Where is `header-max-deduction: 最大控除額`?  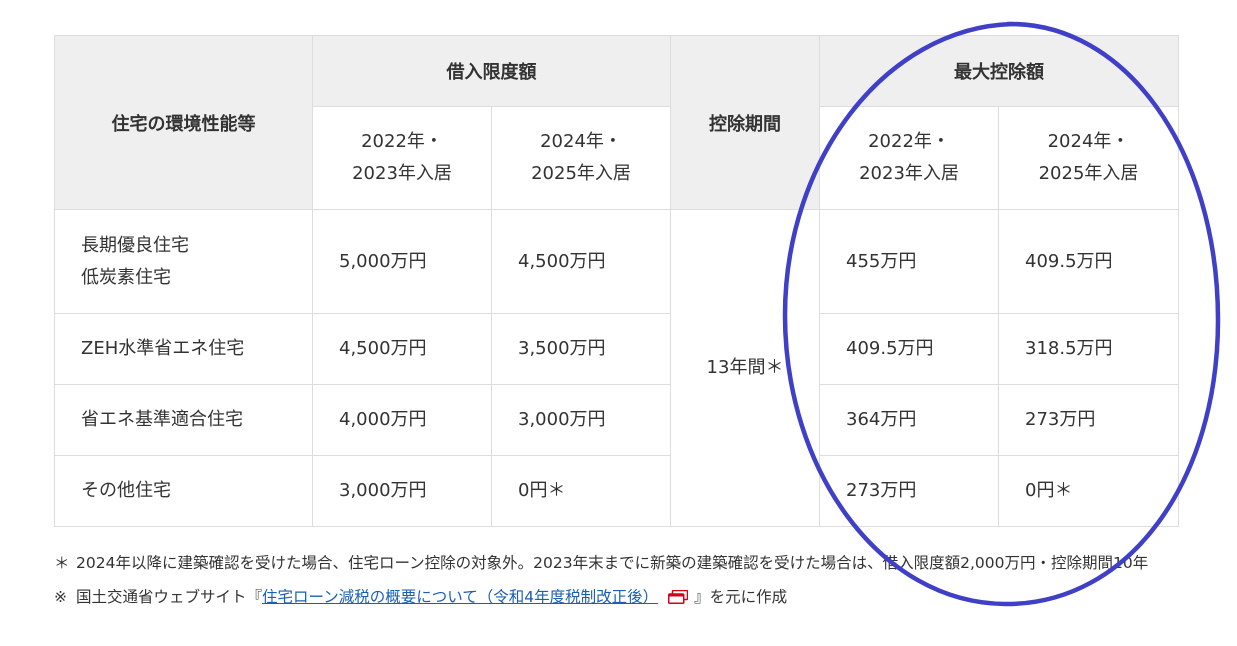 header-max-deduction: 最大控除額 is located at coordinates (999, 71).